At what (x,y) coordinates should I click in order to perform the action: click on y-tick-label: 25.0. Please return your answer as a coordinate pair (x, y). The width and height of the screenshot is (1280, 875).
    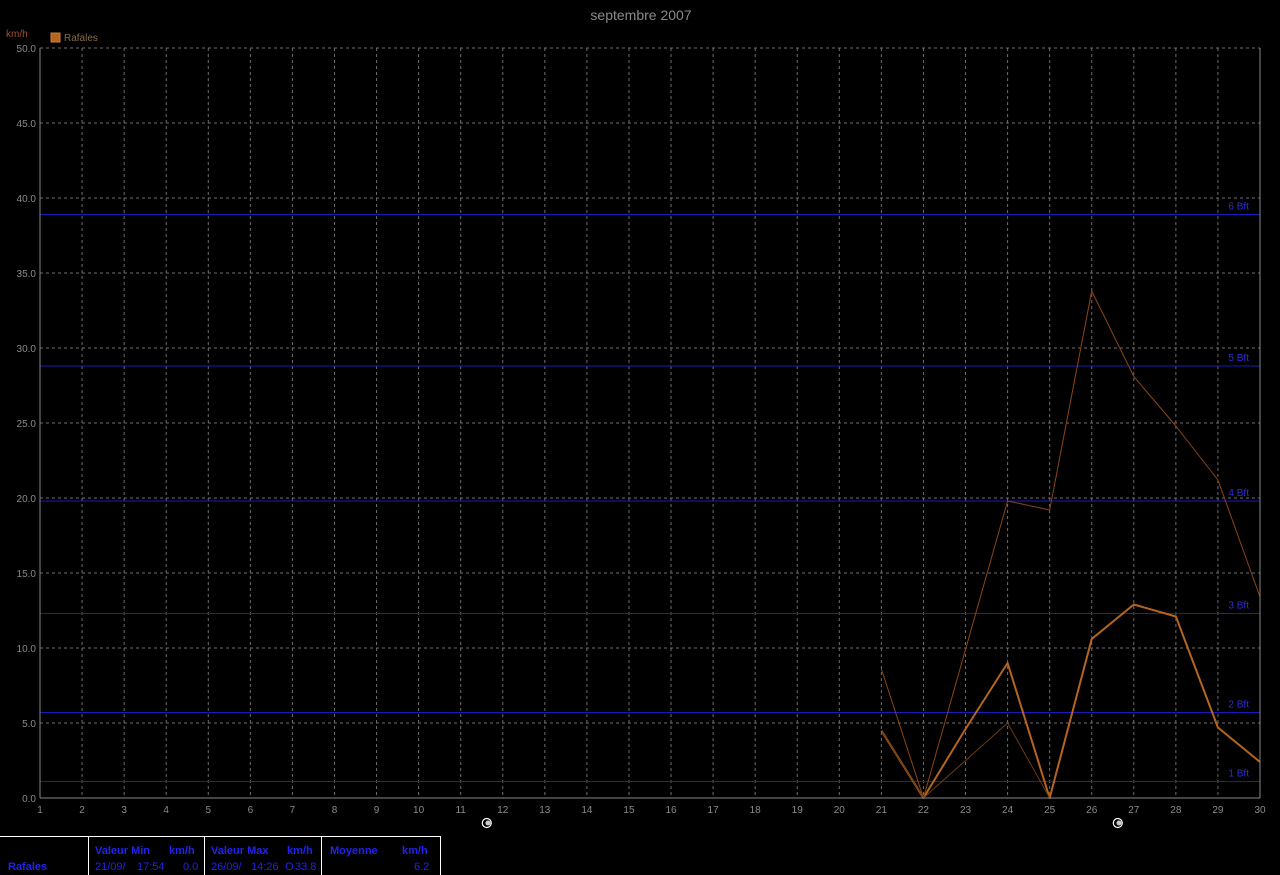
    Looking at the image, I should click on (27, 424).